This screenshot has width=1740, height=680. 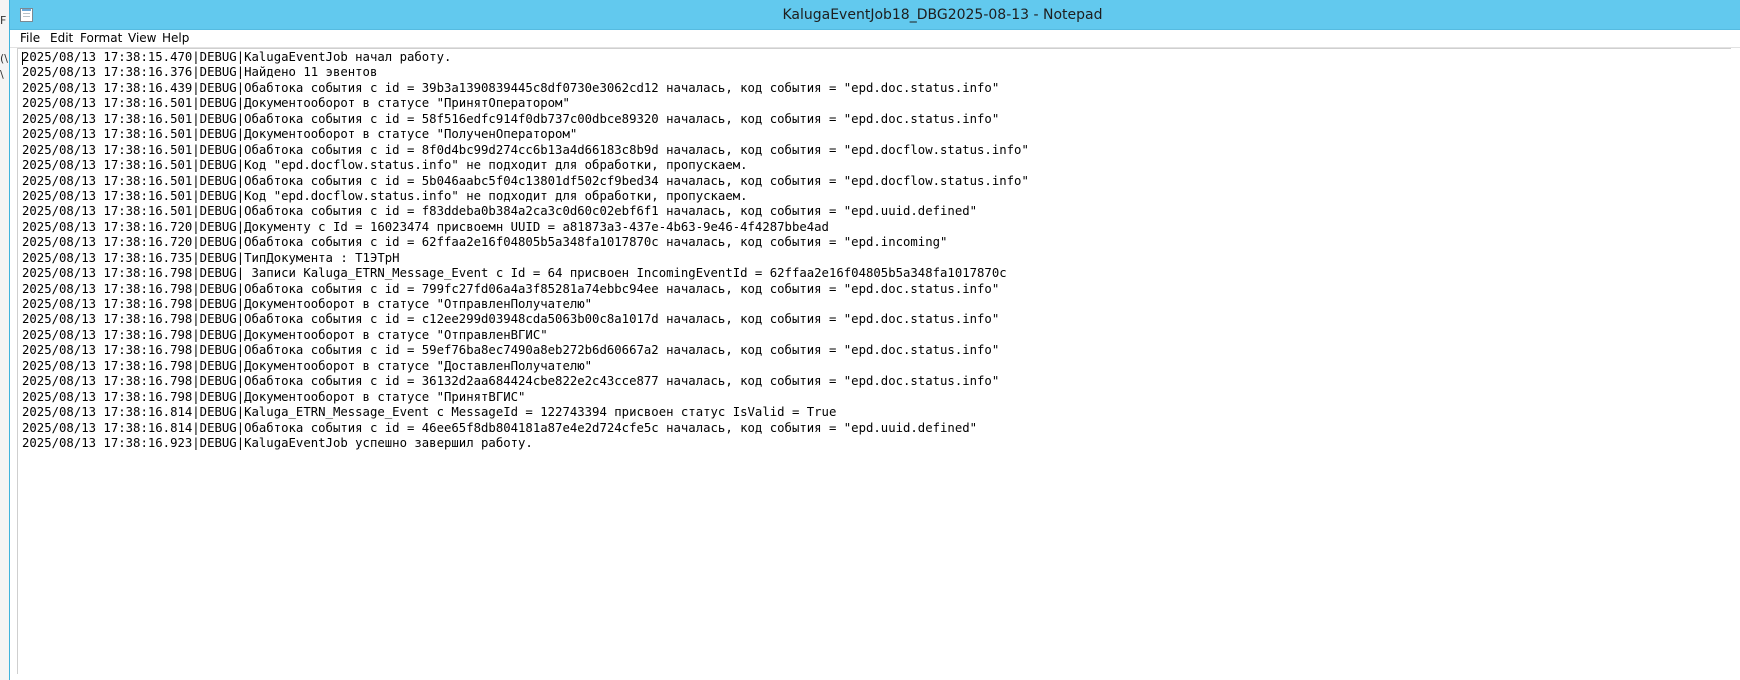 I want to click on menu-format: Format, so click(x=101, y=38).